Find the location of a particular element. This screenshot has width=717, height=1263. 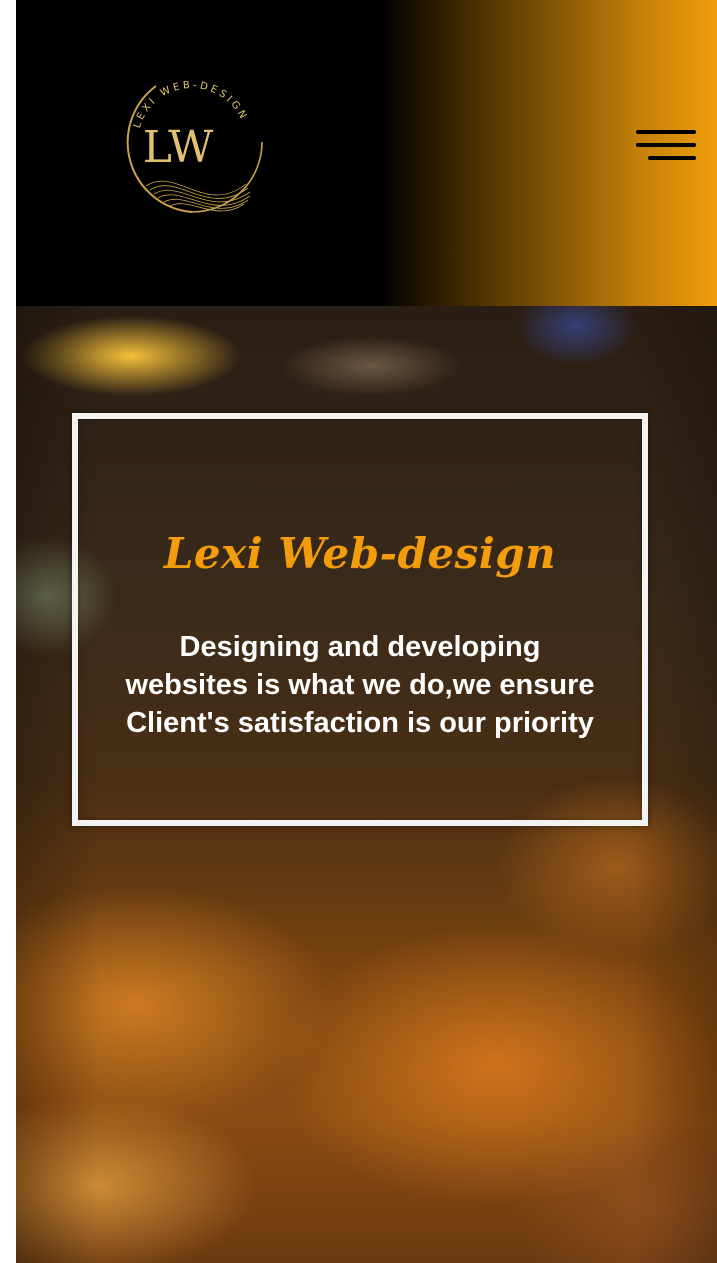

menu-bar-middle is located at coordinates (666, 145).